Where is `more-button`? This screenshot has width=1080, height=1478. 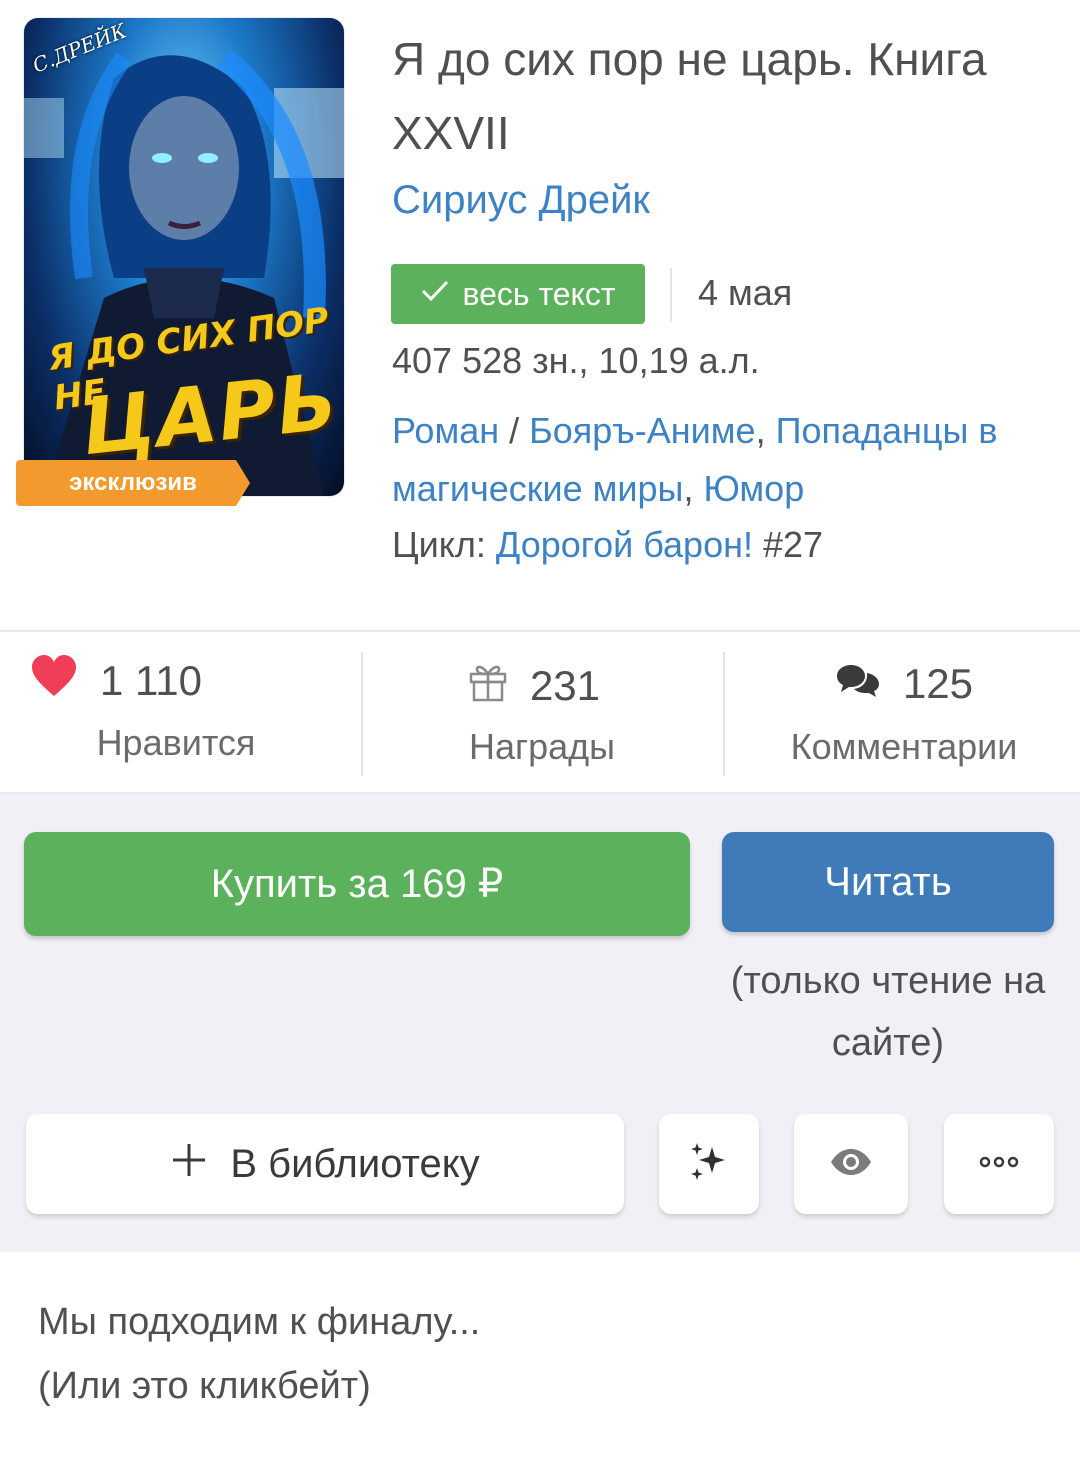
more-button is located at coordinates (999, 1164).